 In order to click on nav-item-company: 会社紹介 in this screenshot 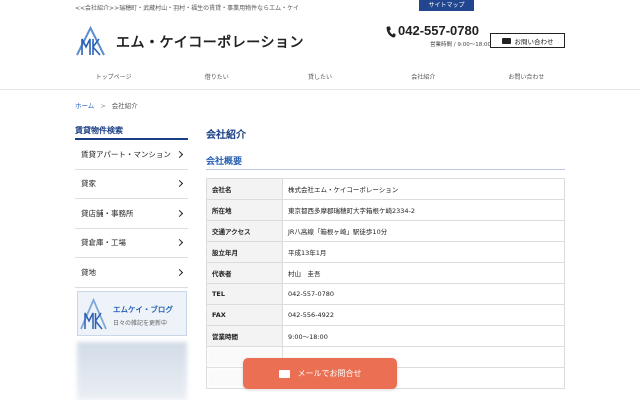, I will do `click(423, 78)`.